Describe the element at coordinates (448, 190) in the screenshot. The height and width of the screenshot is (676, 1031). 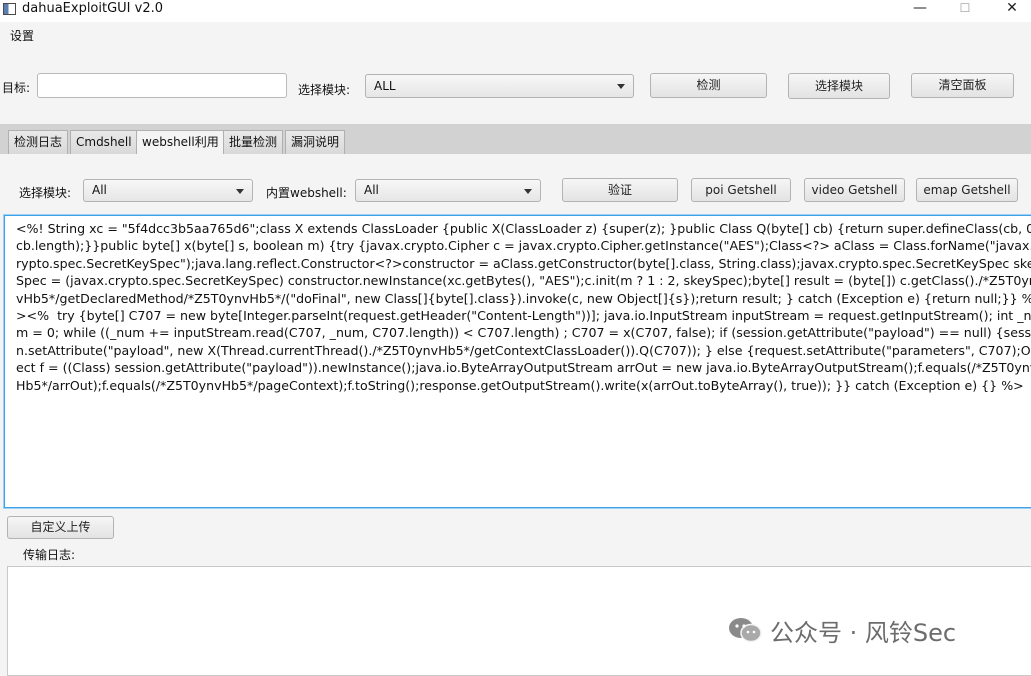
I see `builtin-webshell-select: All` at that location.